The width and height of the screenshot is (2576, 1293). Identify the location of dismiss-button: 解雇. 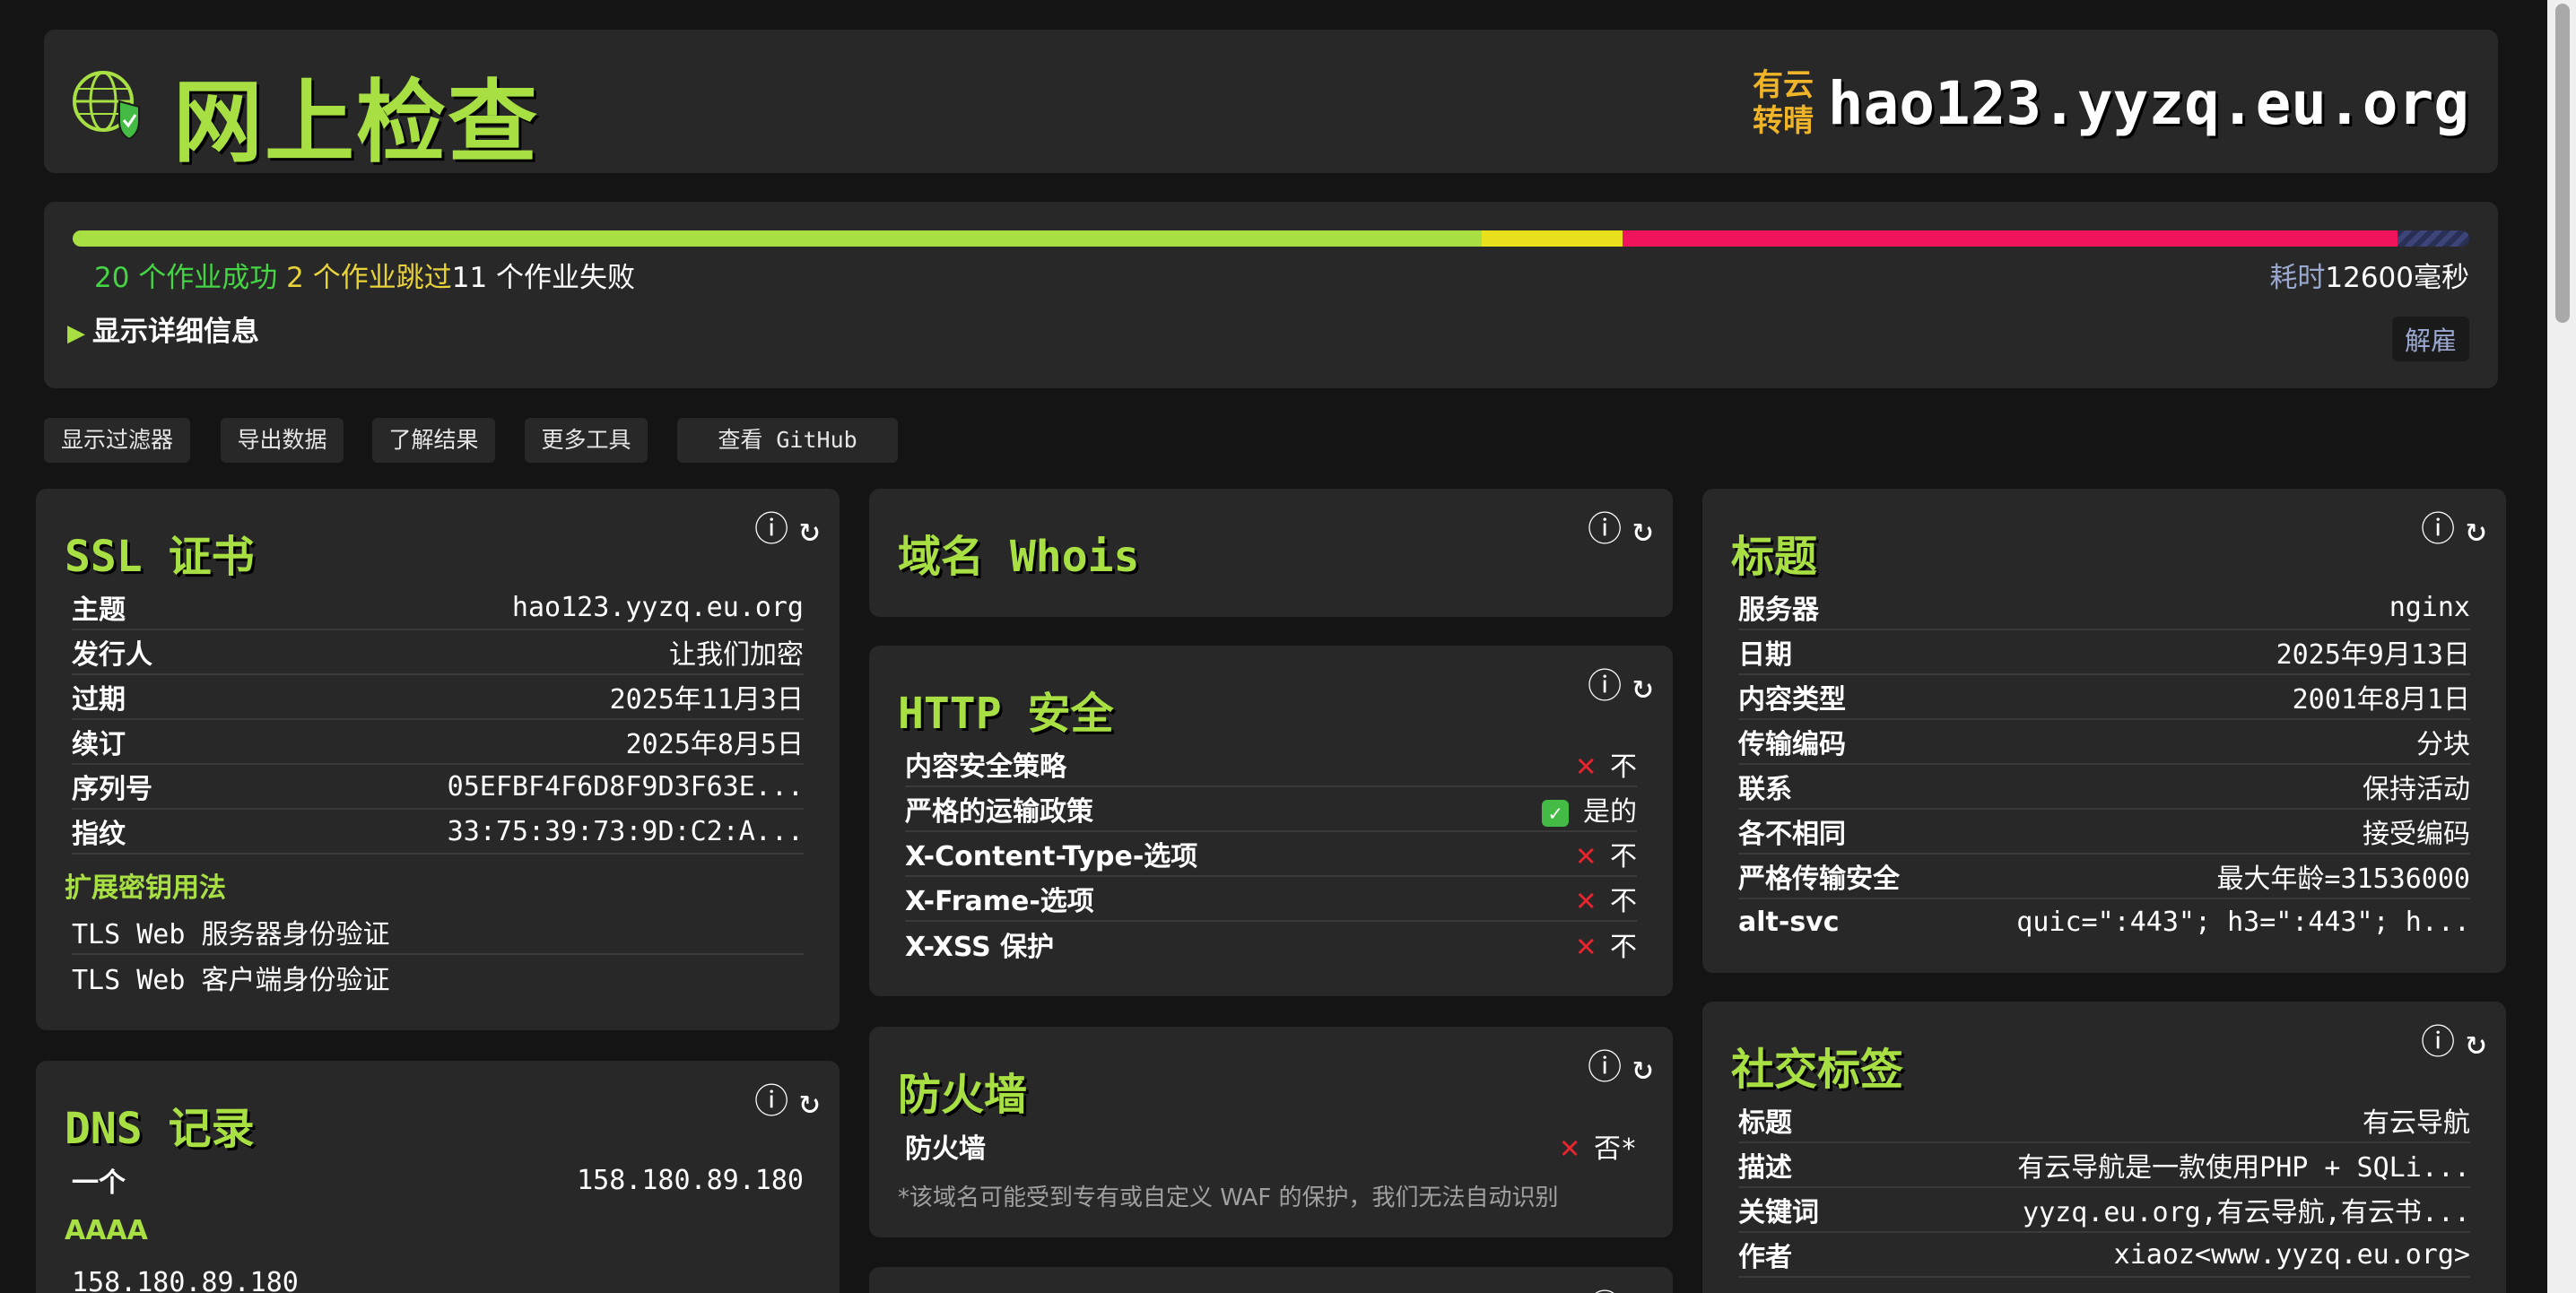
(2430, 339).